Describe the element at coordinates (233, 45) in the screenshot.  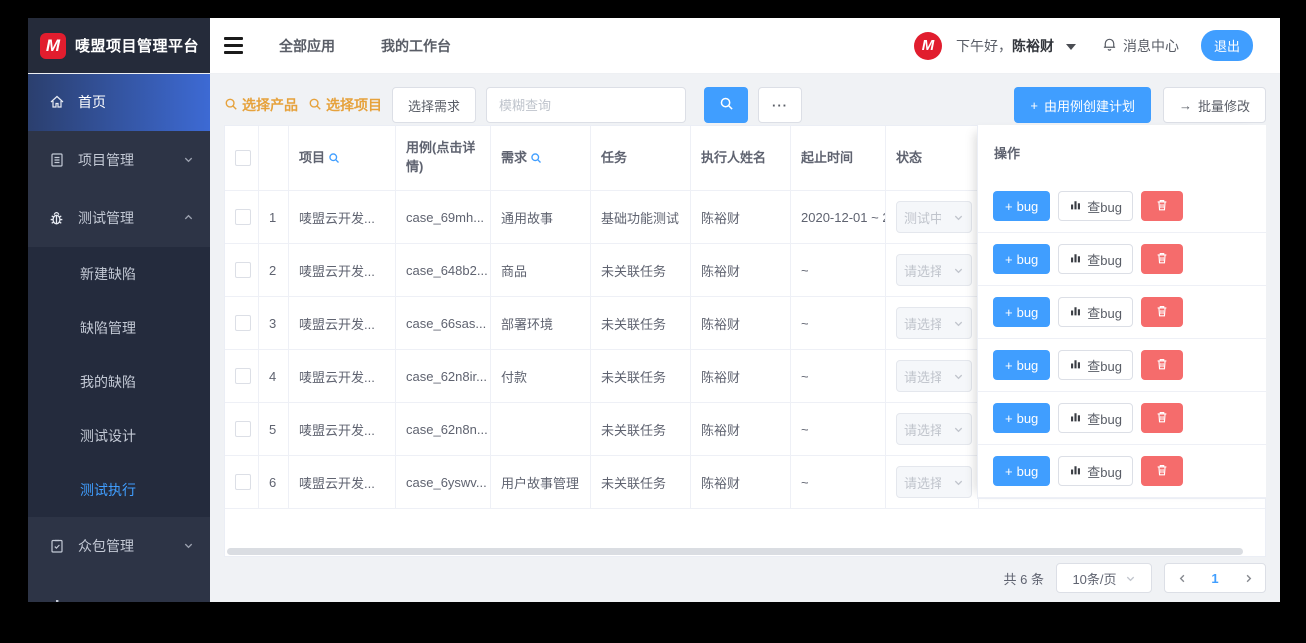
I see `hamburger-menu-icon` at that location.